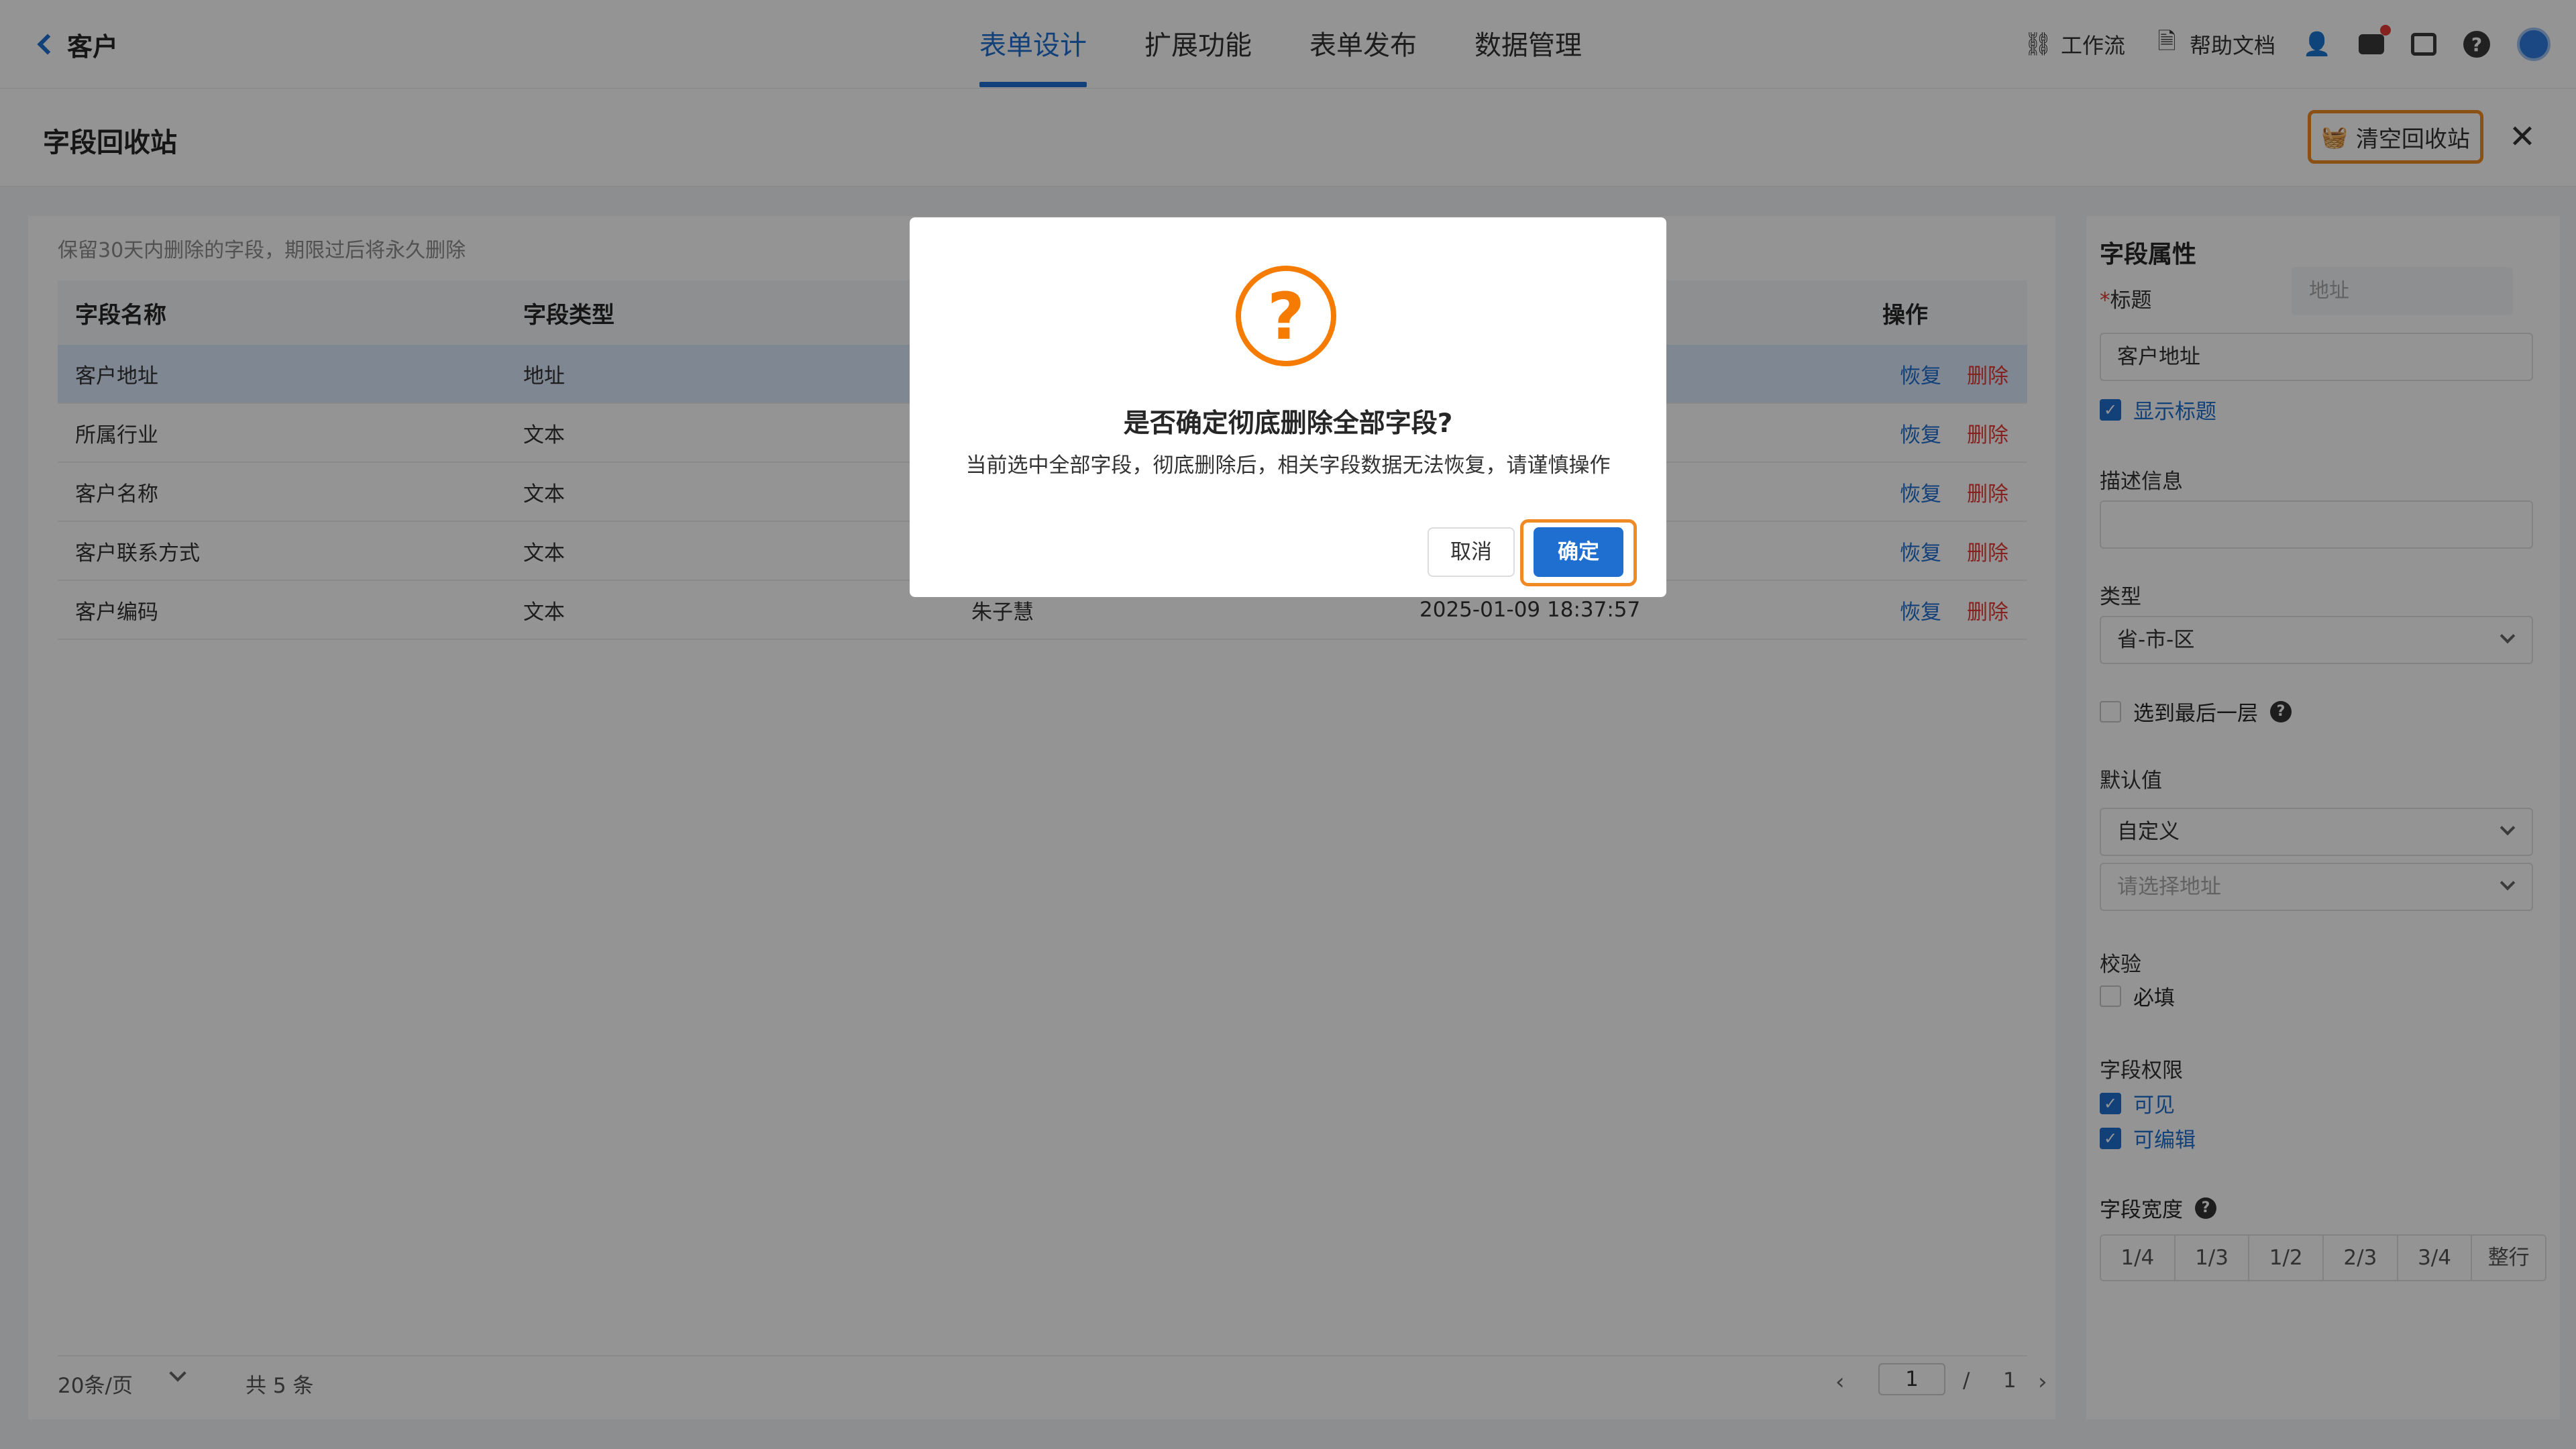  I want to click on cancel-button: 取消, so click(1471, 552).